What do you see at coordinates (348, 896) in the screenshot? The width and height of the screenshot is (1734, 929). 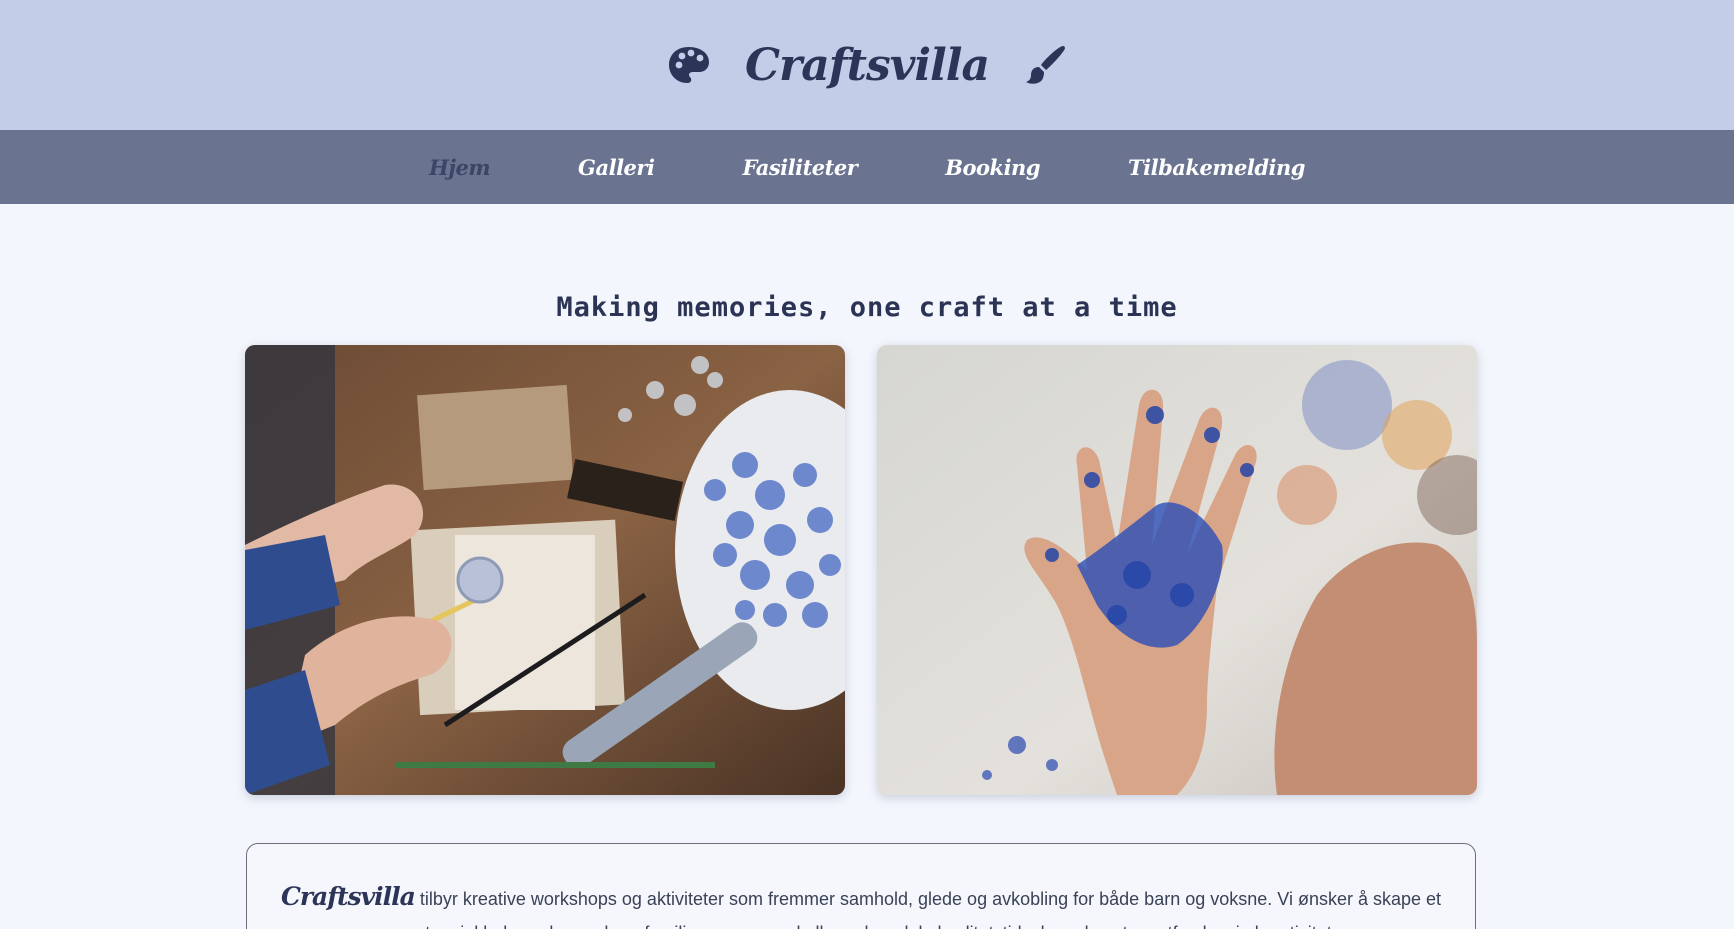 I see `intro-brand: Craftsvilla` at bounding box center [348, 896].